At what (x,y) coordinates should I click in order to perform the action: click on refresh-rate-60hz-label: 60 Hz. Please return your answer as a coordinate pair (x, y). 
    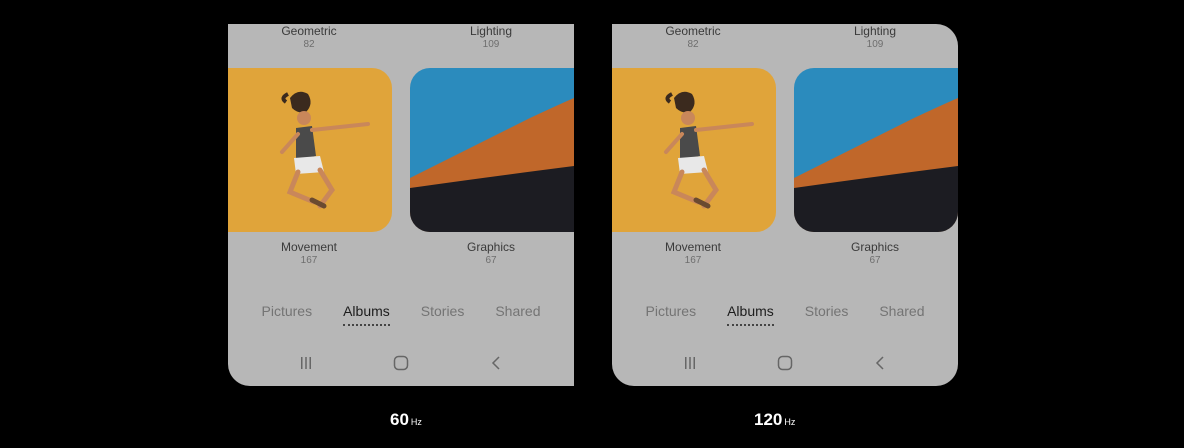
    Looking at the image, I should click on (406, 420).